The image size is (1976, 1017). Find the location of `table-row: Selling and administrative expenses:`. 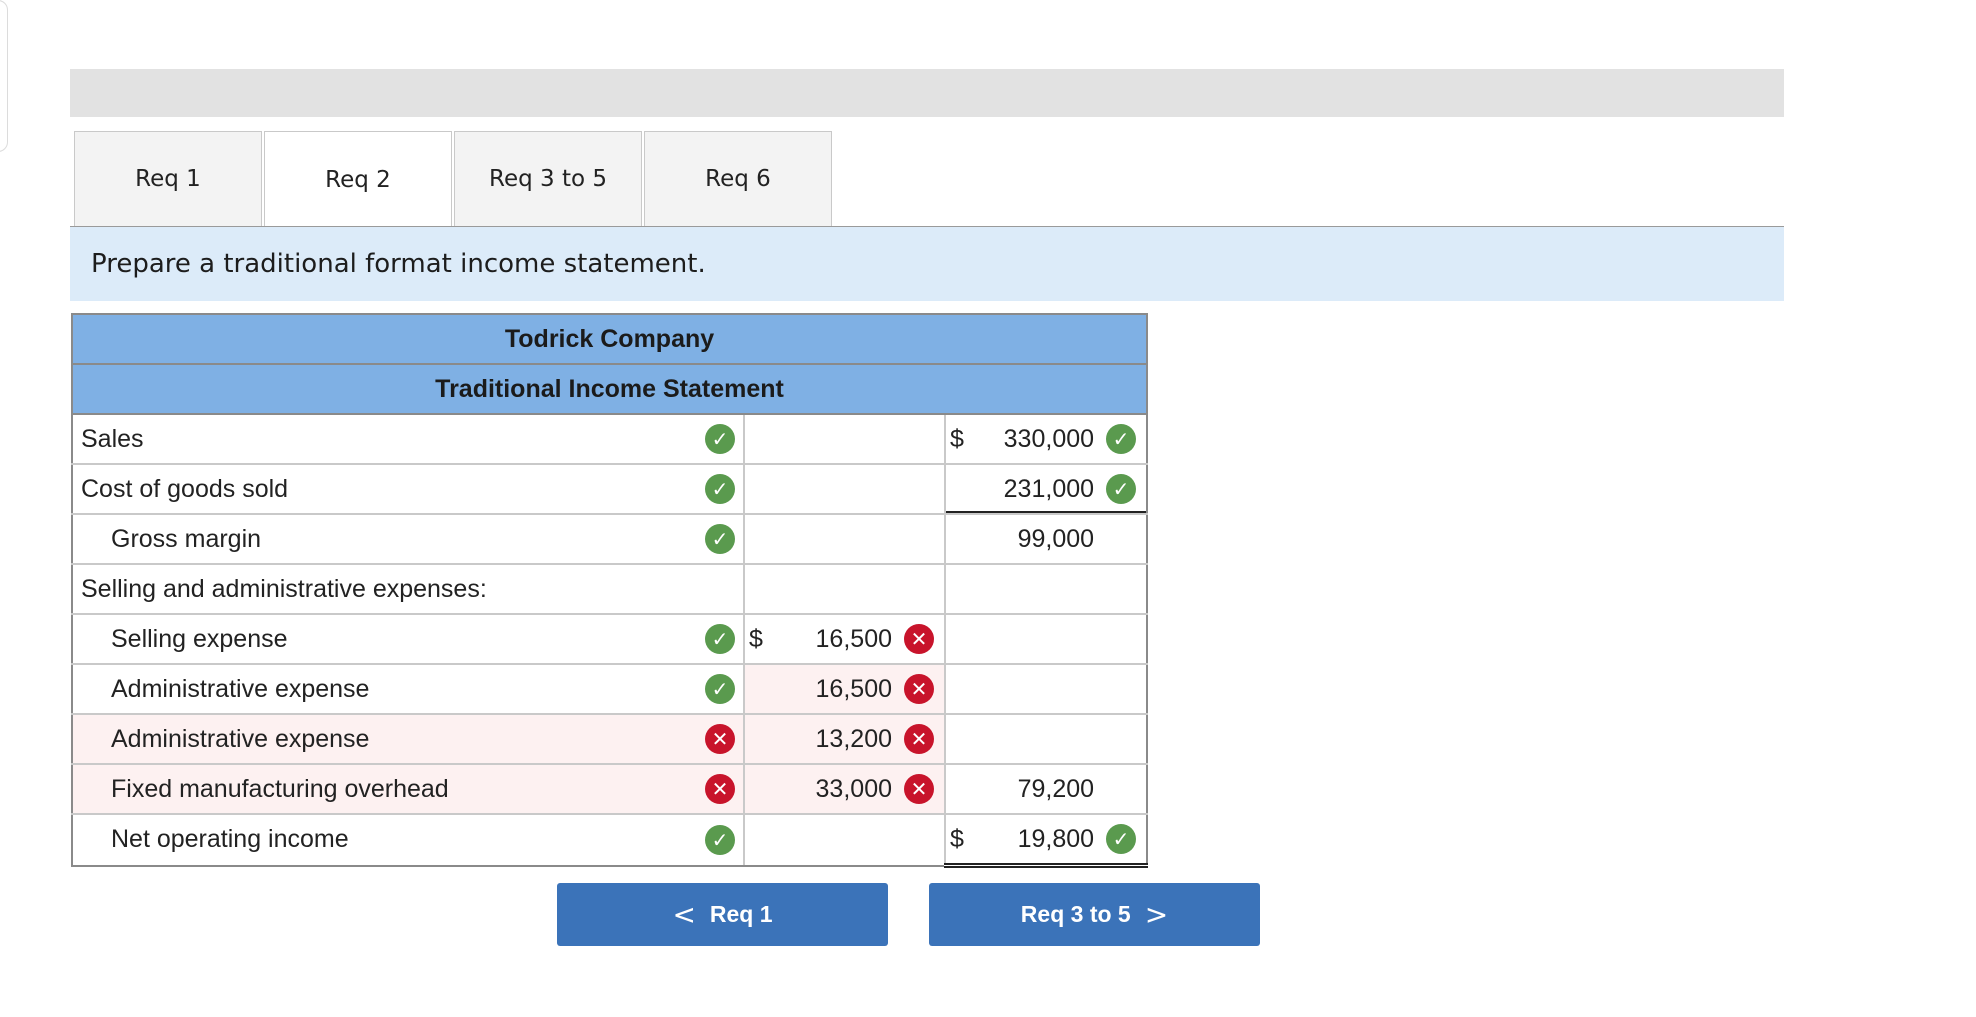

table-row: Selling and administrative expenses: is located at coordinates (610, 589).